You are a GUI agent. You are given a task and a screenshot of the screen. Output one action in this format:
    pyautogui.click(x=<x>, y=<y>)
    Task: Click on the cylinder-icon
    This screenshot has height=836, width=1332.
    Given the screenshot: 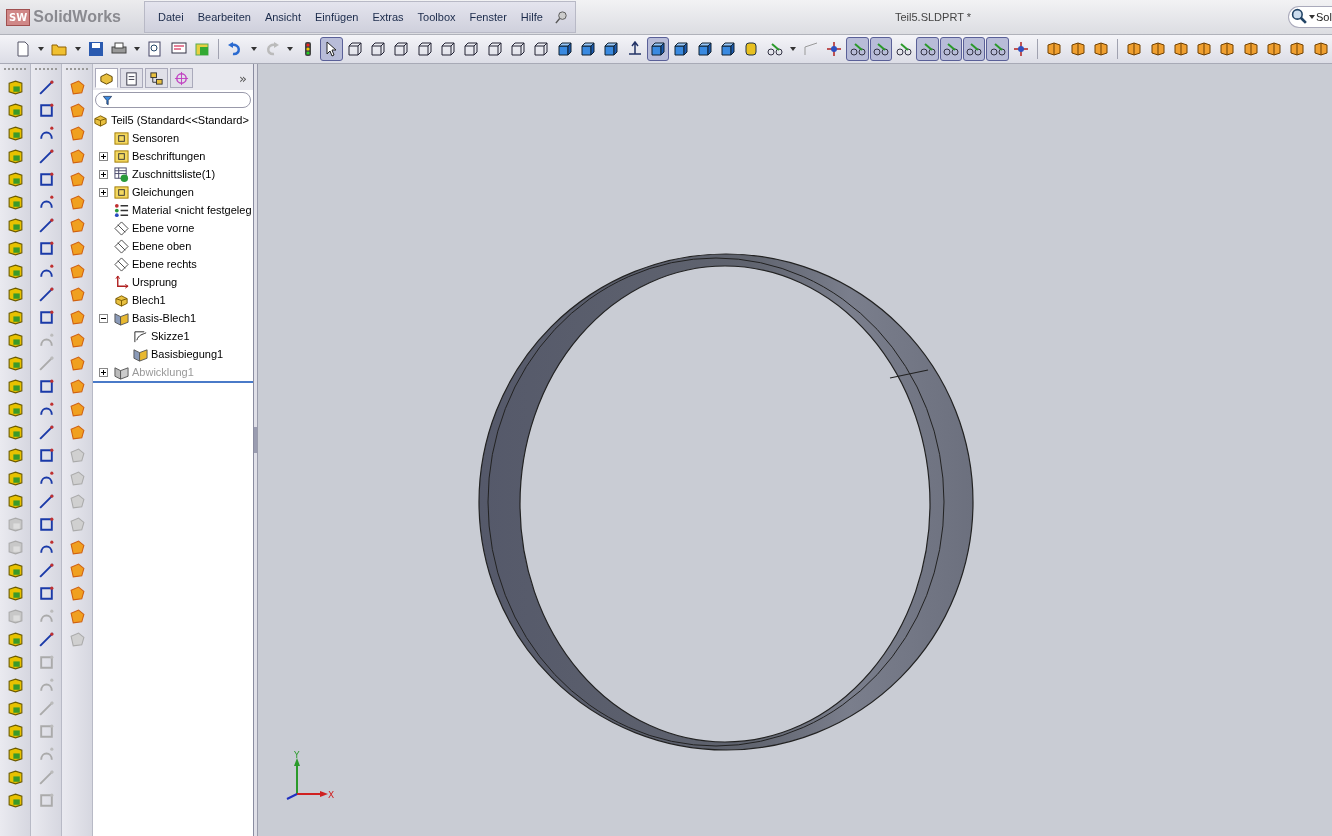 What is the action you would take?
    pyautogui.click(x=751, y=49)
    